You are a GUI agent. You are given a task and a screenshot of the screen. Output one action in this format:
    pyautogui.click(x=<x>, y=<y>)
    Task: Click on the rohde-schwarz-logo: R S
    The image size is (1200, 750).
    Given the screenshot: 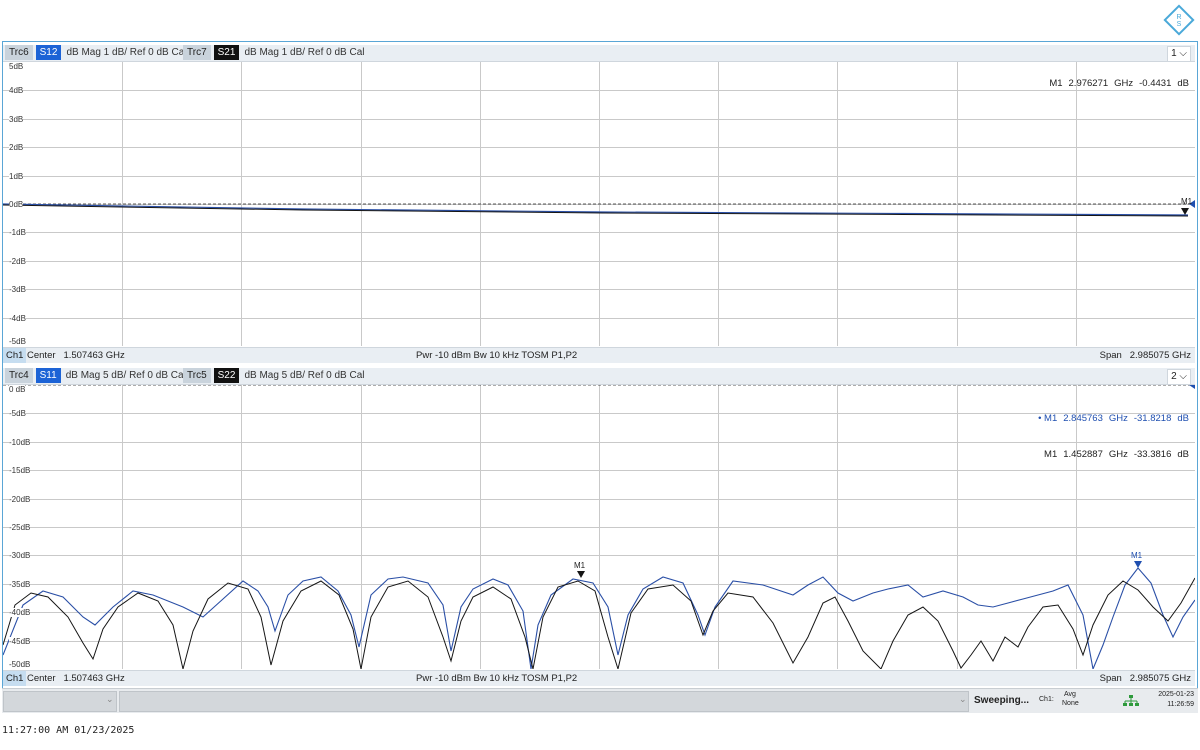 What is the action you would take?
    pyautogui.click(x=1179, y=20)
    